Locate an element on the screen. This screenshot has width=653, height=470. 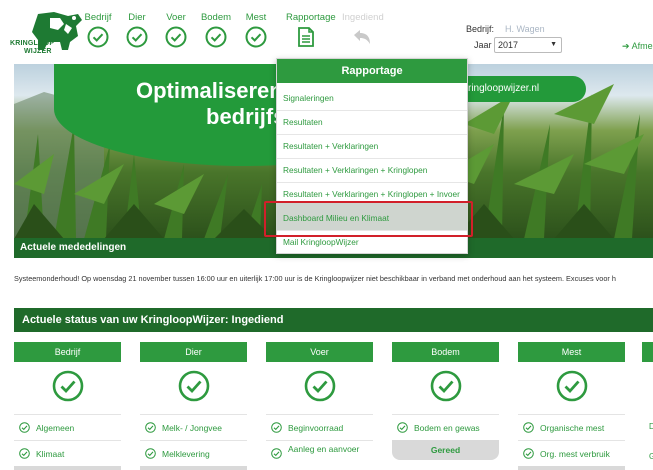
menu-item-mail-kringloopwijzer: Mail KringloopWijzer is located at coordinates (321, 242).